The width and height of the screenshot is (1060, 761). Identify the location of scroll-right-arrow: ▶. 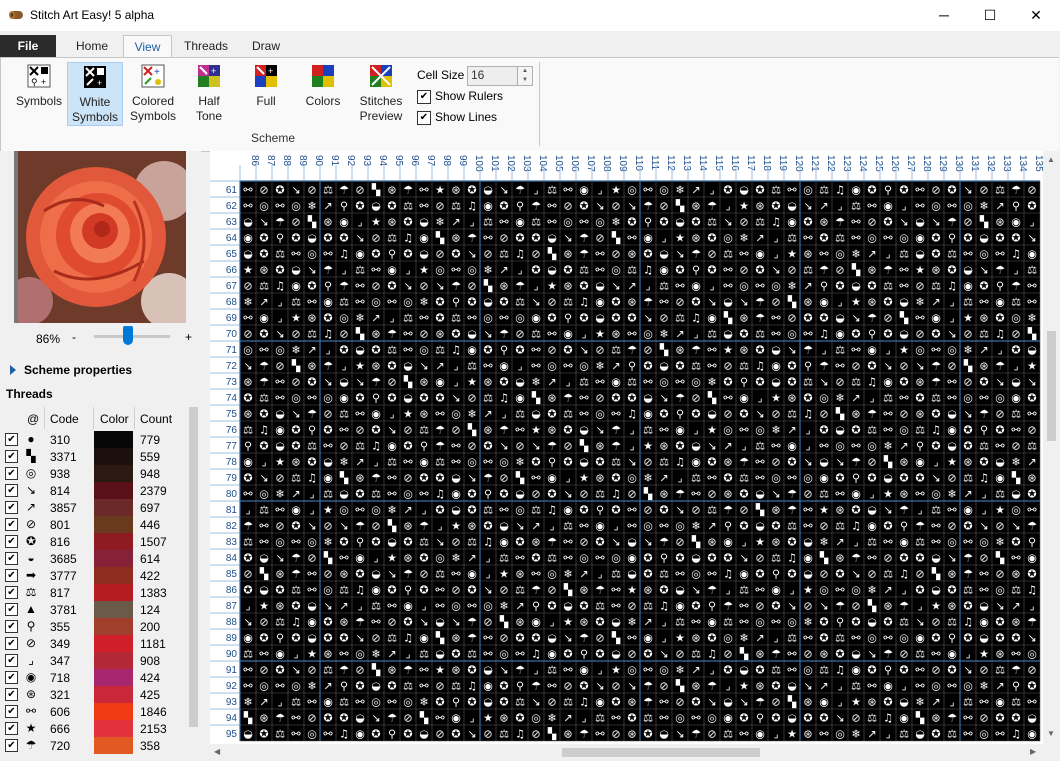
(1033, 751).